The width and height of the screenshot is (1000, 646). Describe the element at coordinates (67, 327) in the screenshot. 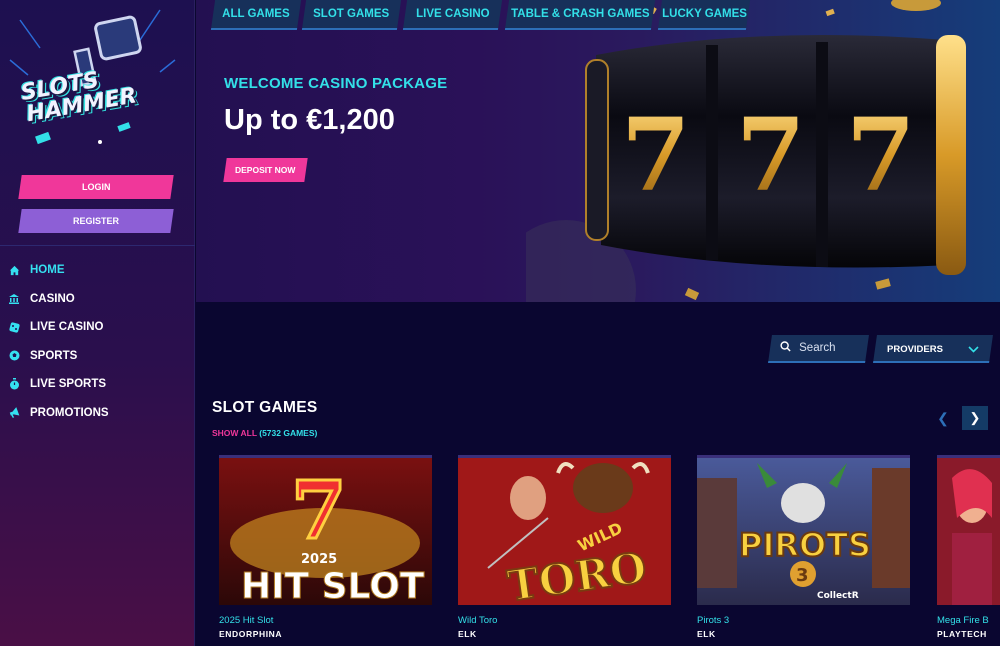

I see `sidebar-item-label: LIVE CASINO` at that location.